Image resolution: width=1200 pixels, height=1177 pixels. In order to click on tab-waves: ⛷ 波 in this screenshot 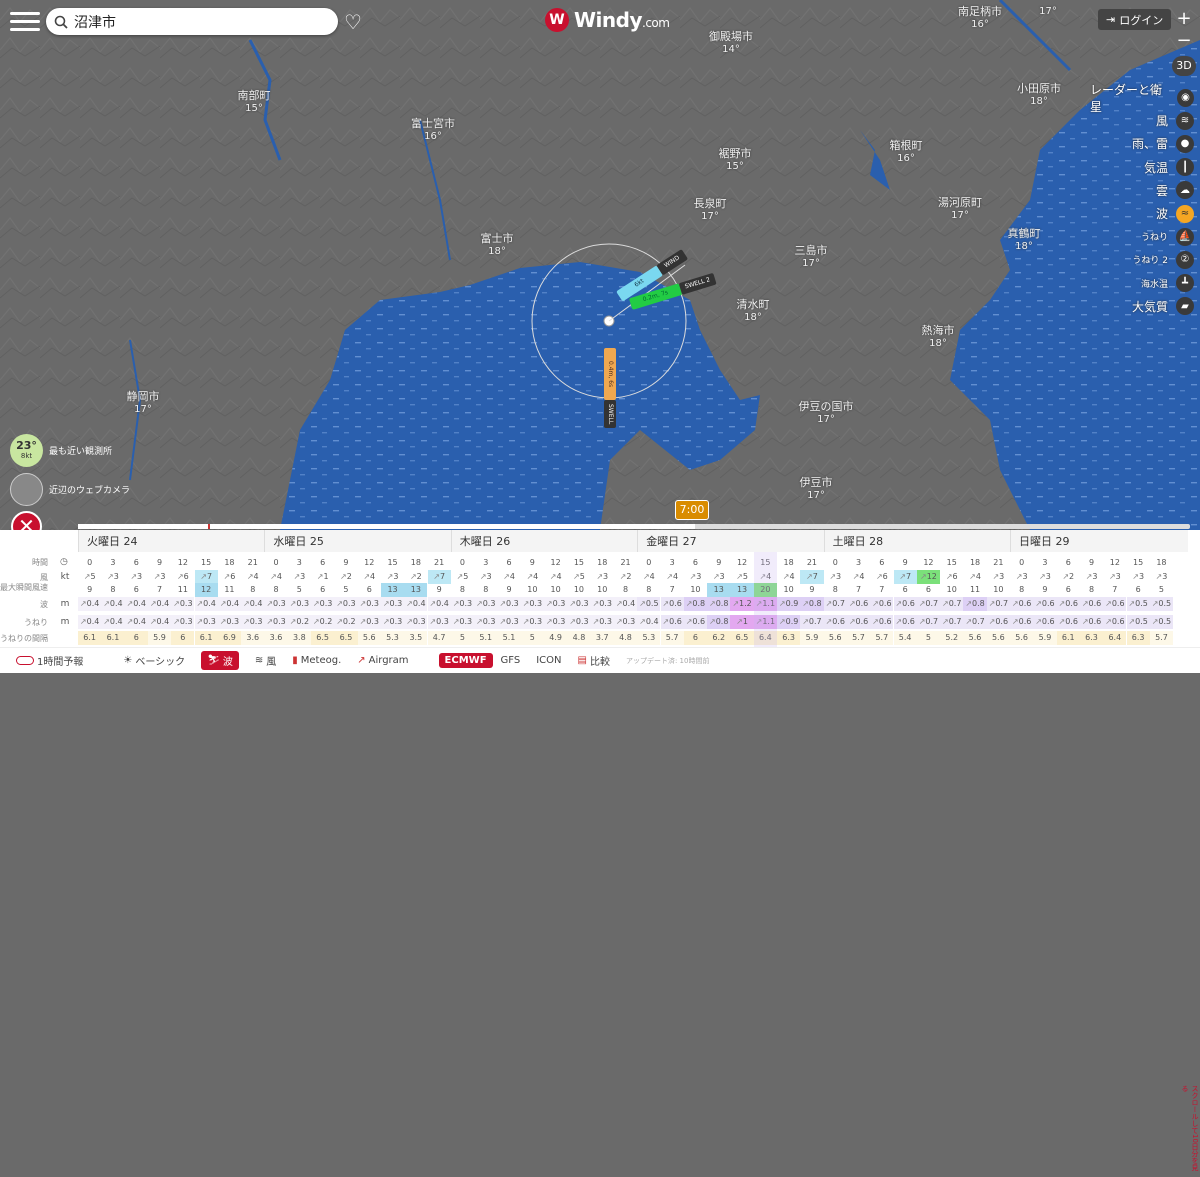, I will do `click(220, 660)`.